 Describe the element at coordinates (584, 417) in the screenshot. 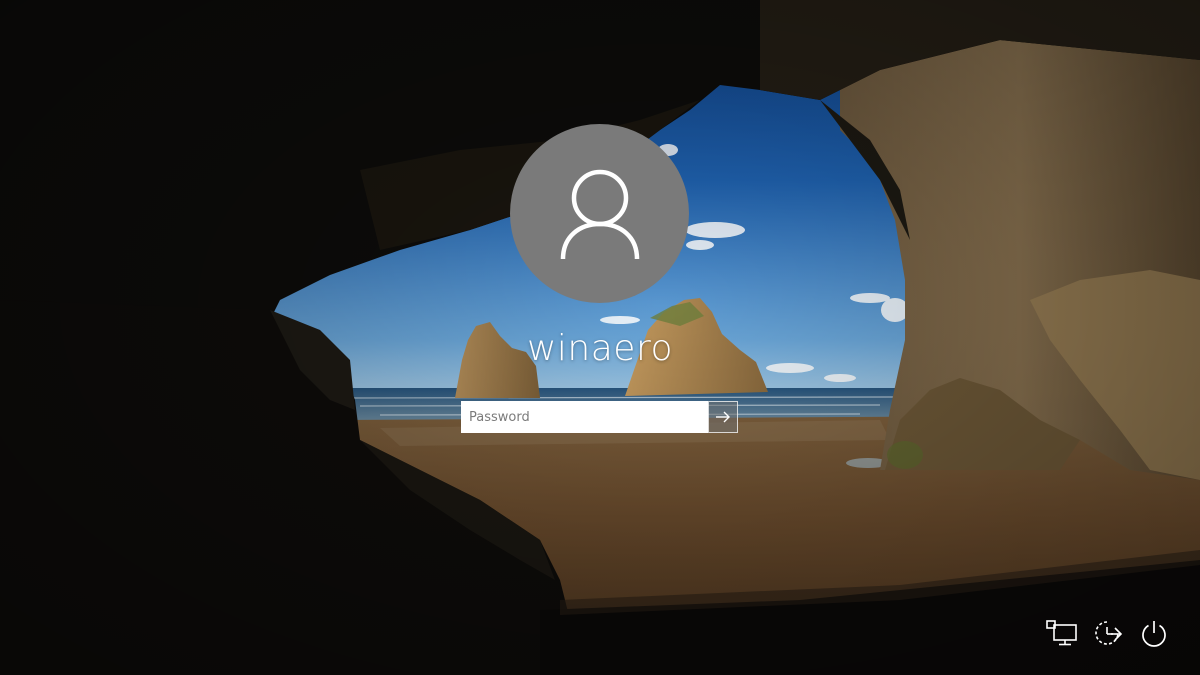

I see `password-input` at that location.